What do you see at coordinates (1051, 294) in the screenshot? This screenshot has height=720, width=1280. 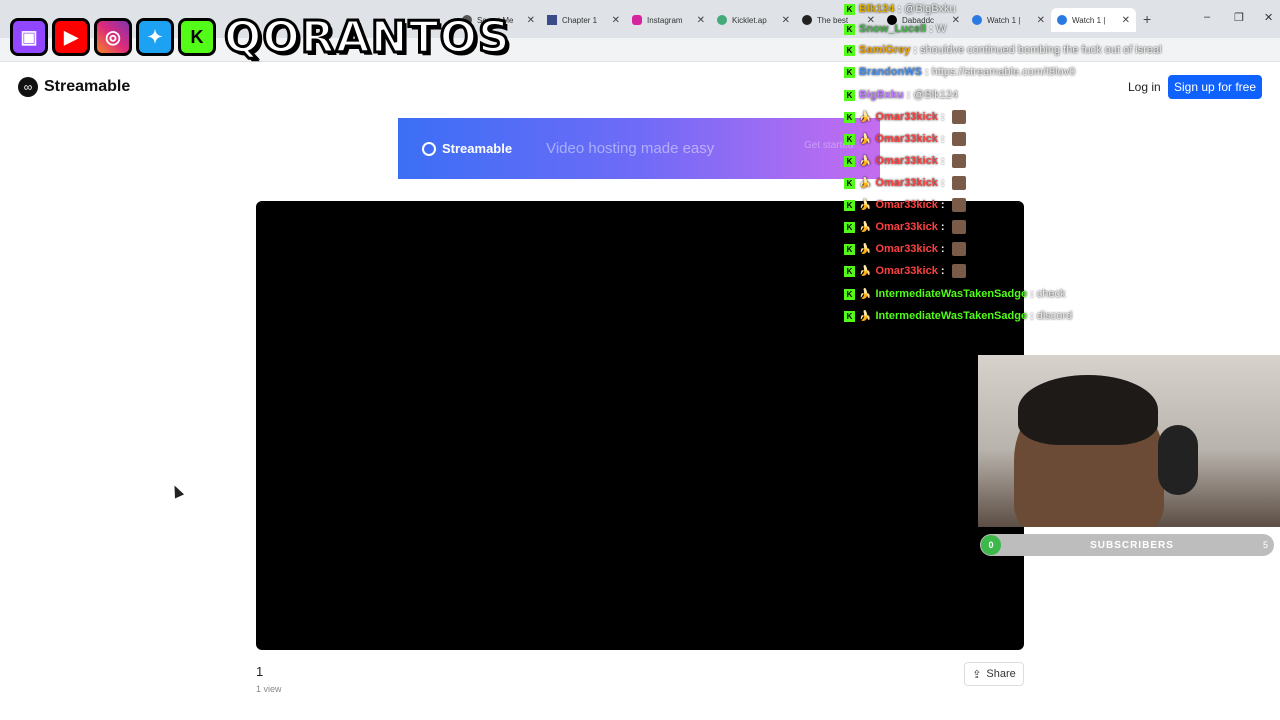 I see `chat-text: check` at bounding box center [1051, 294].